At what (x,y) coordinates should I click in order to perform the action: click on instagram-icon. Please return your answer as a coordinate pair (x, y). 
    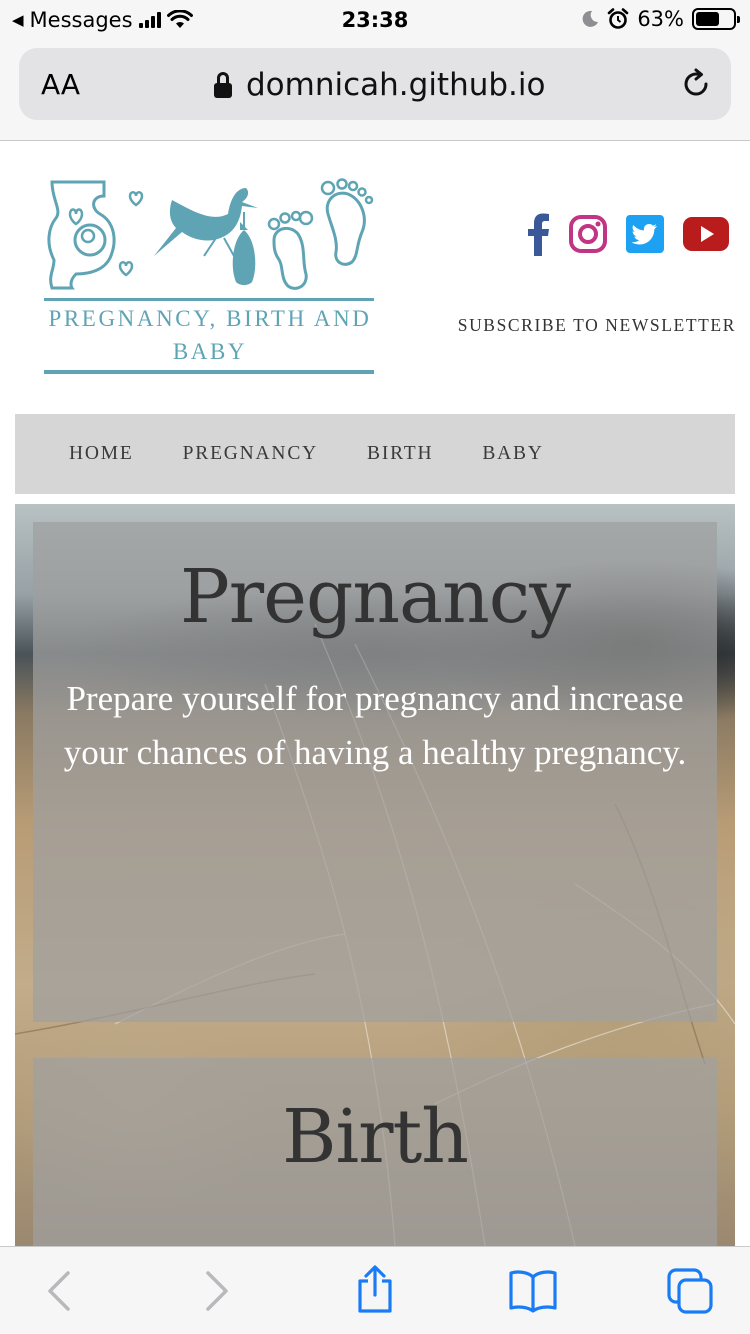
    Looking at the image, I should click on (588, 234).